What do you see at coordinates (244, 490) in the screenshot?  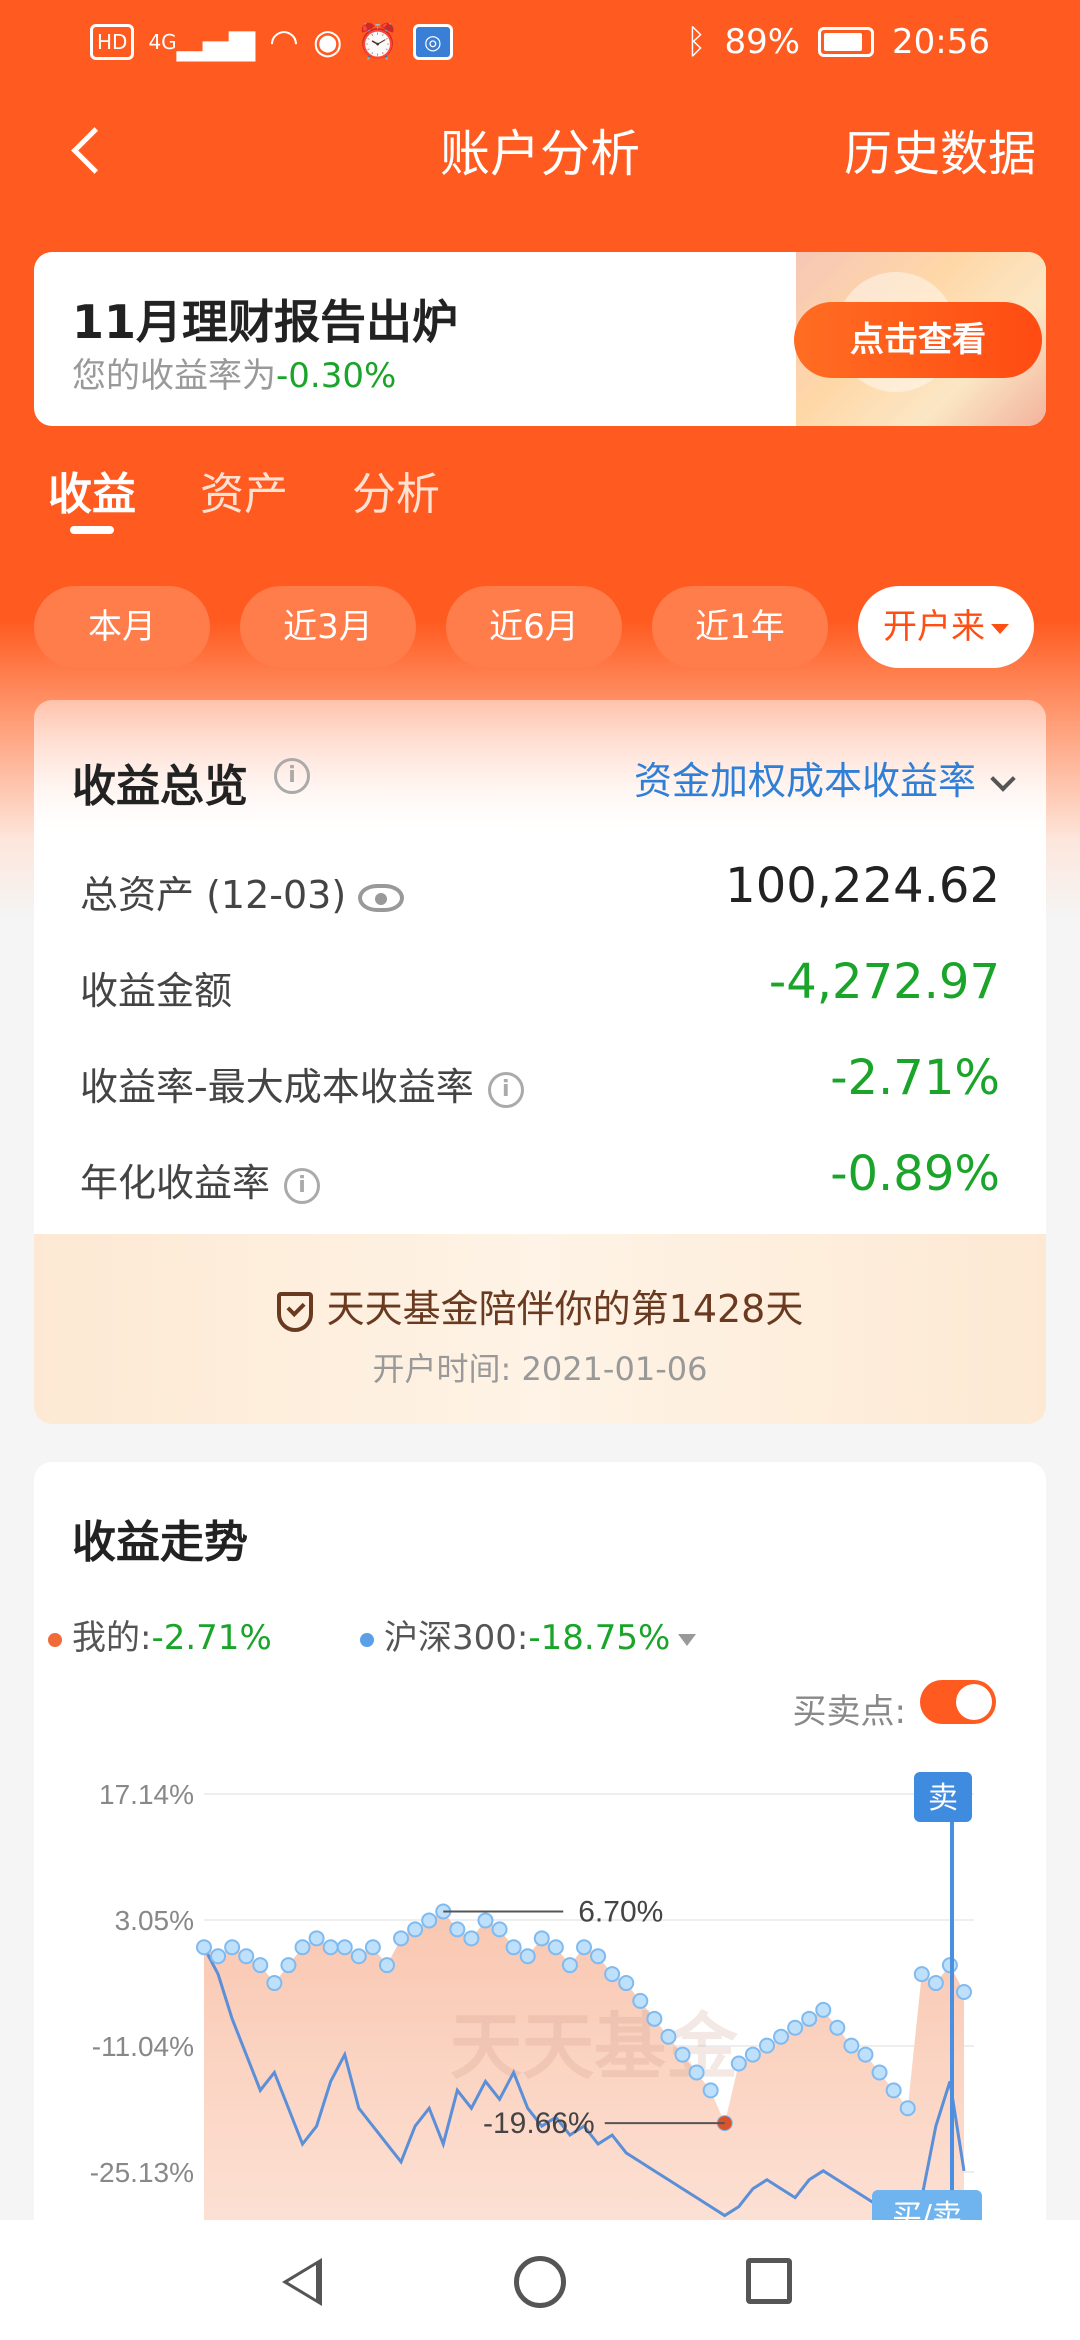 I see `tab-assets: 资产` at bounding box center [244, 490].